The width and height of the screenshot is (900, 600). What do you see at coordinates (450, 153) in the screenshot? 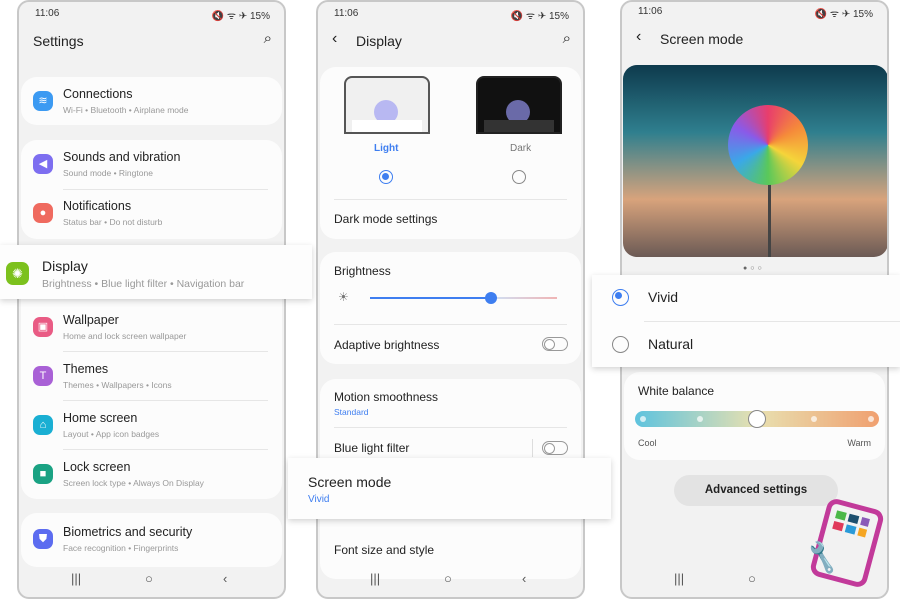
I see `card-theme: Light Dark Dark mode settings` at bounding box center [450, 153].